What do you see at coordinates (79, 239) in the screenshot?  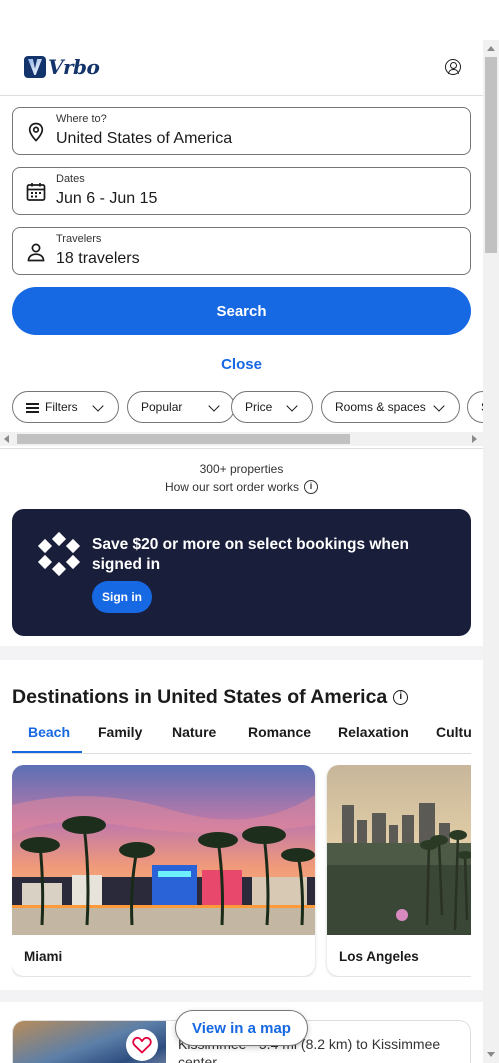 I see `travelers-label: Travelers` at bounding box center [79, 239].